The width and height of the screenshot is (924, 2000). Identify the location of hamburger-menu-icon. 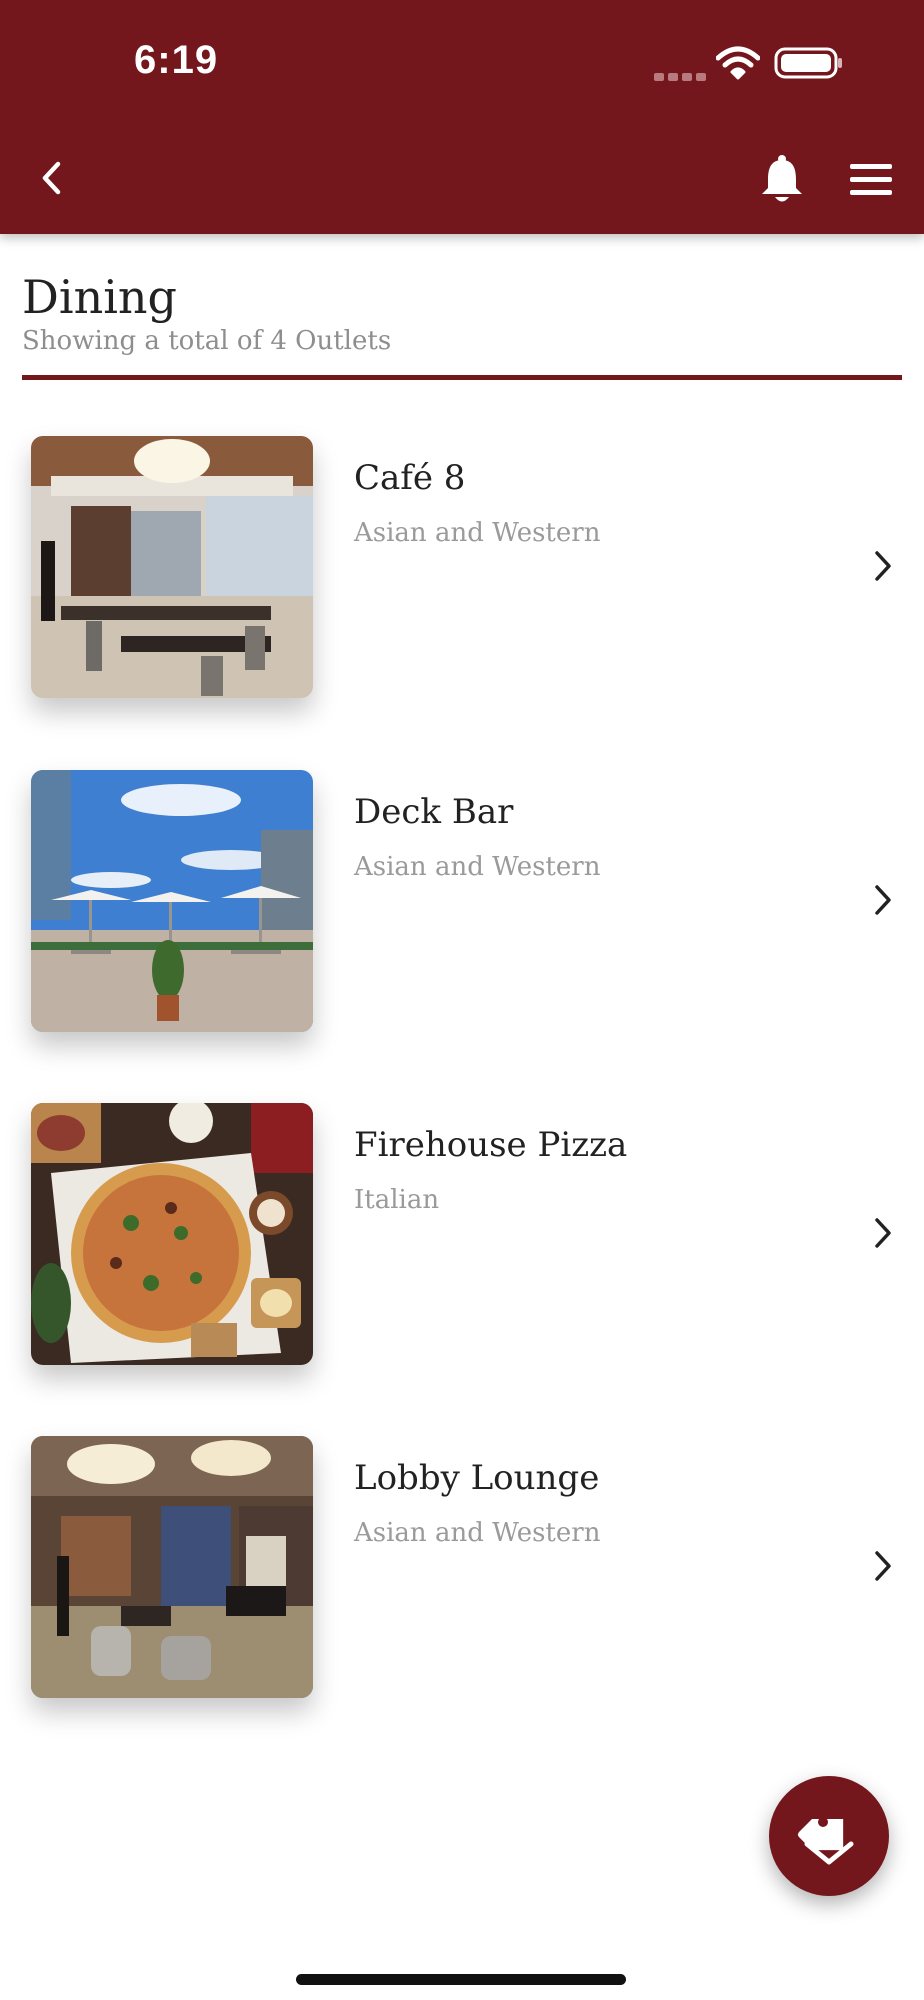
(871, 179).